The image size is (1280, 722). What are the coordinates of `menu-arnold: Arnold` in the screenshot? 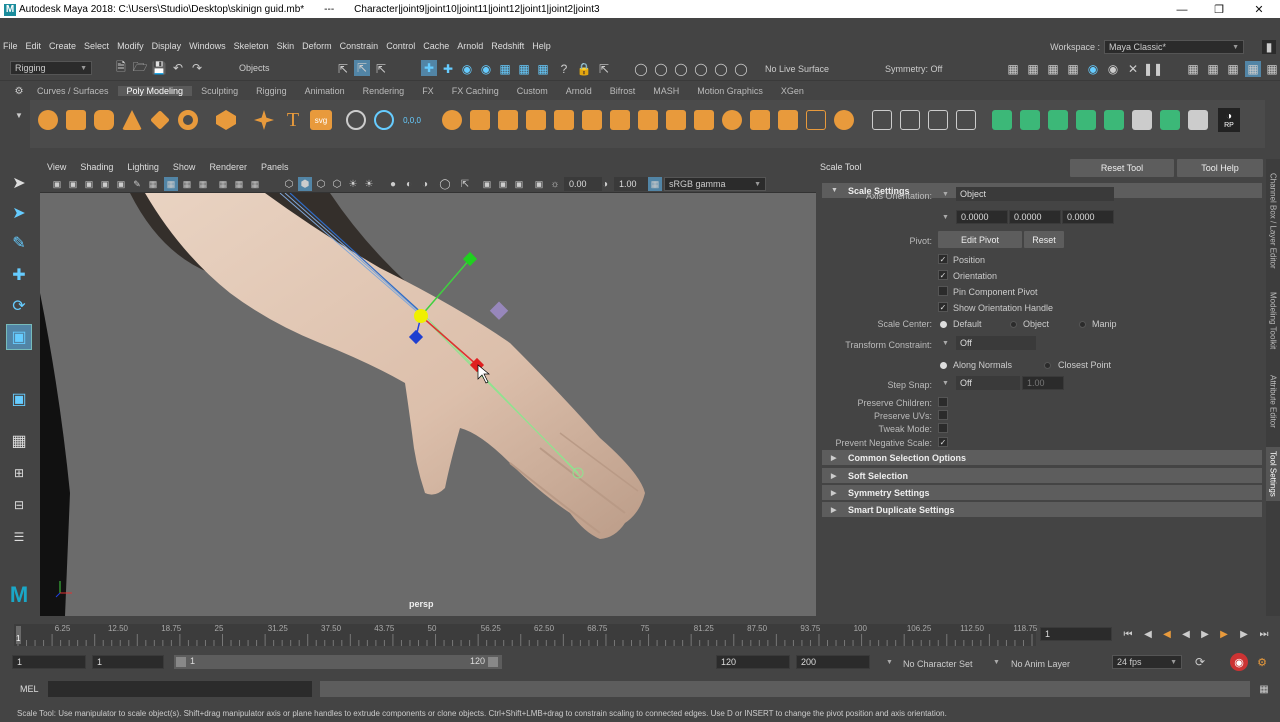 It's located at (470, 46).